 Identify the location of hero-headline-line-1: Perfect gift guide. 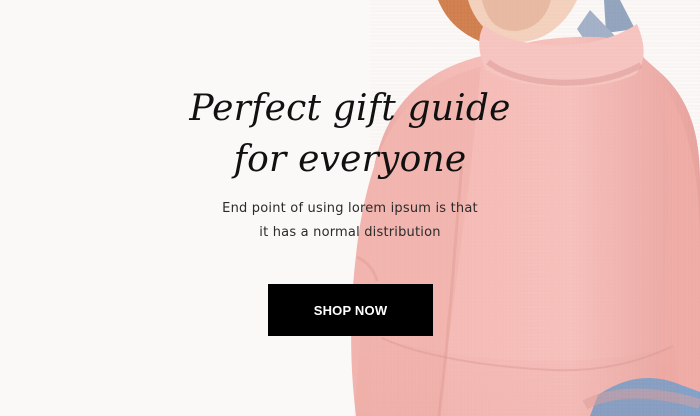
(350, 108).